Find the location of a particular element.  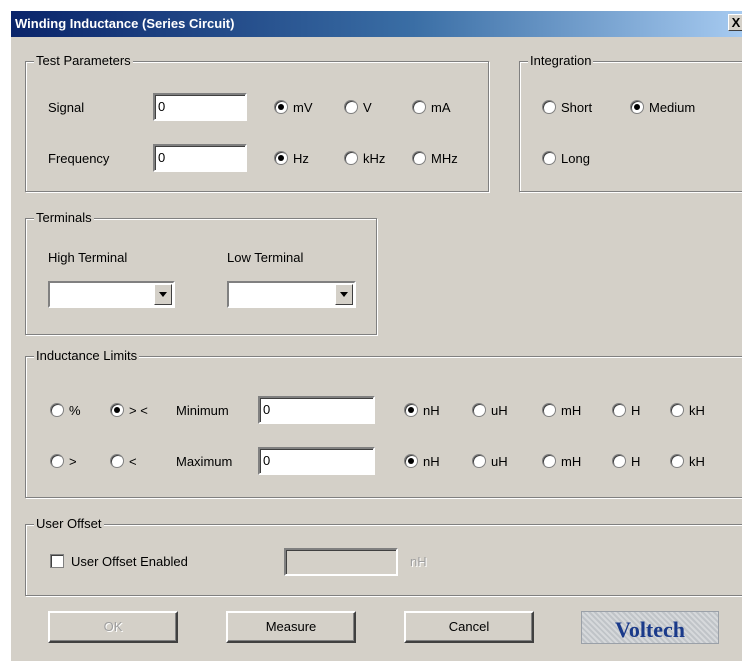

frequency-unit-mhz: MHz is located at coordinates (435, 159).